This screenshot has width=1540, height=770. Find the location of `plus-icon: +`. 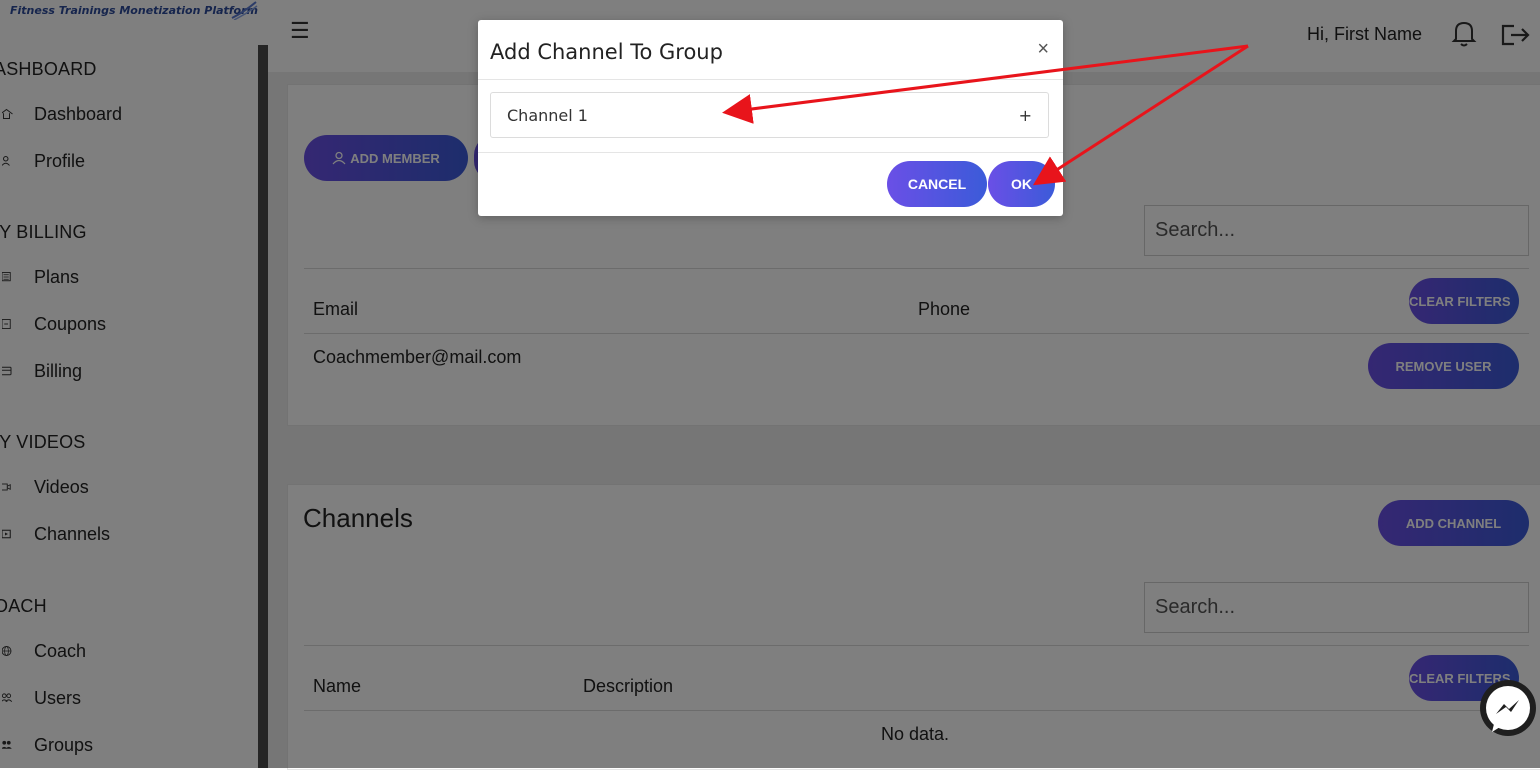

plus-icon: + is located at coordinates (1025, 115).